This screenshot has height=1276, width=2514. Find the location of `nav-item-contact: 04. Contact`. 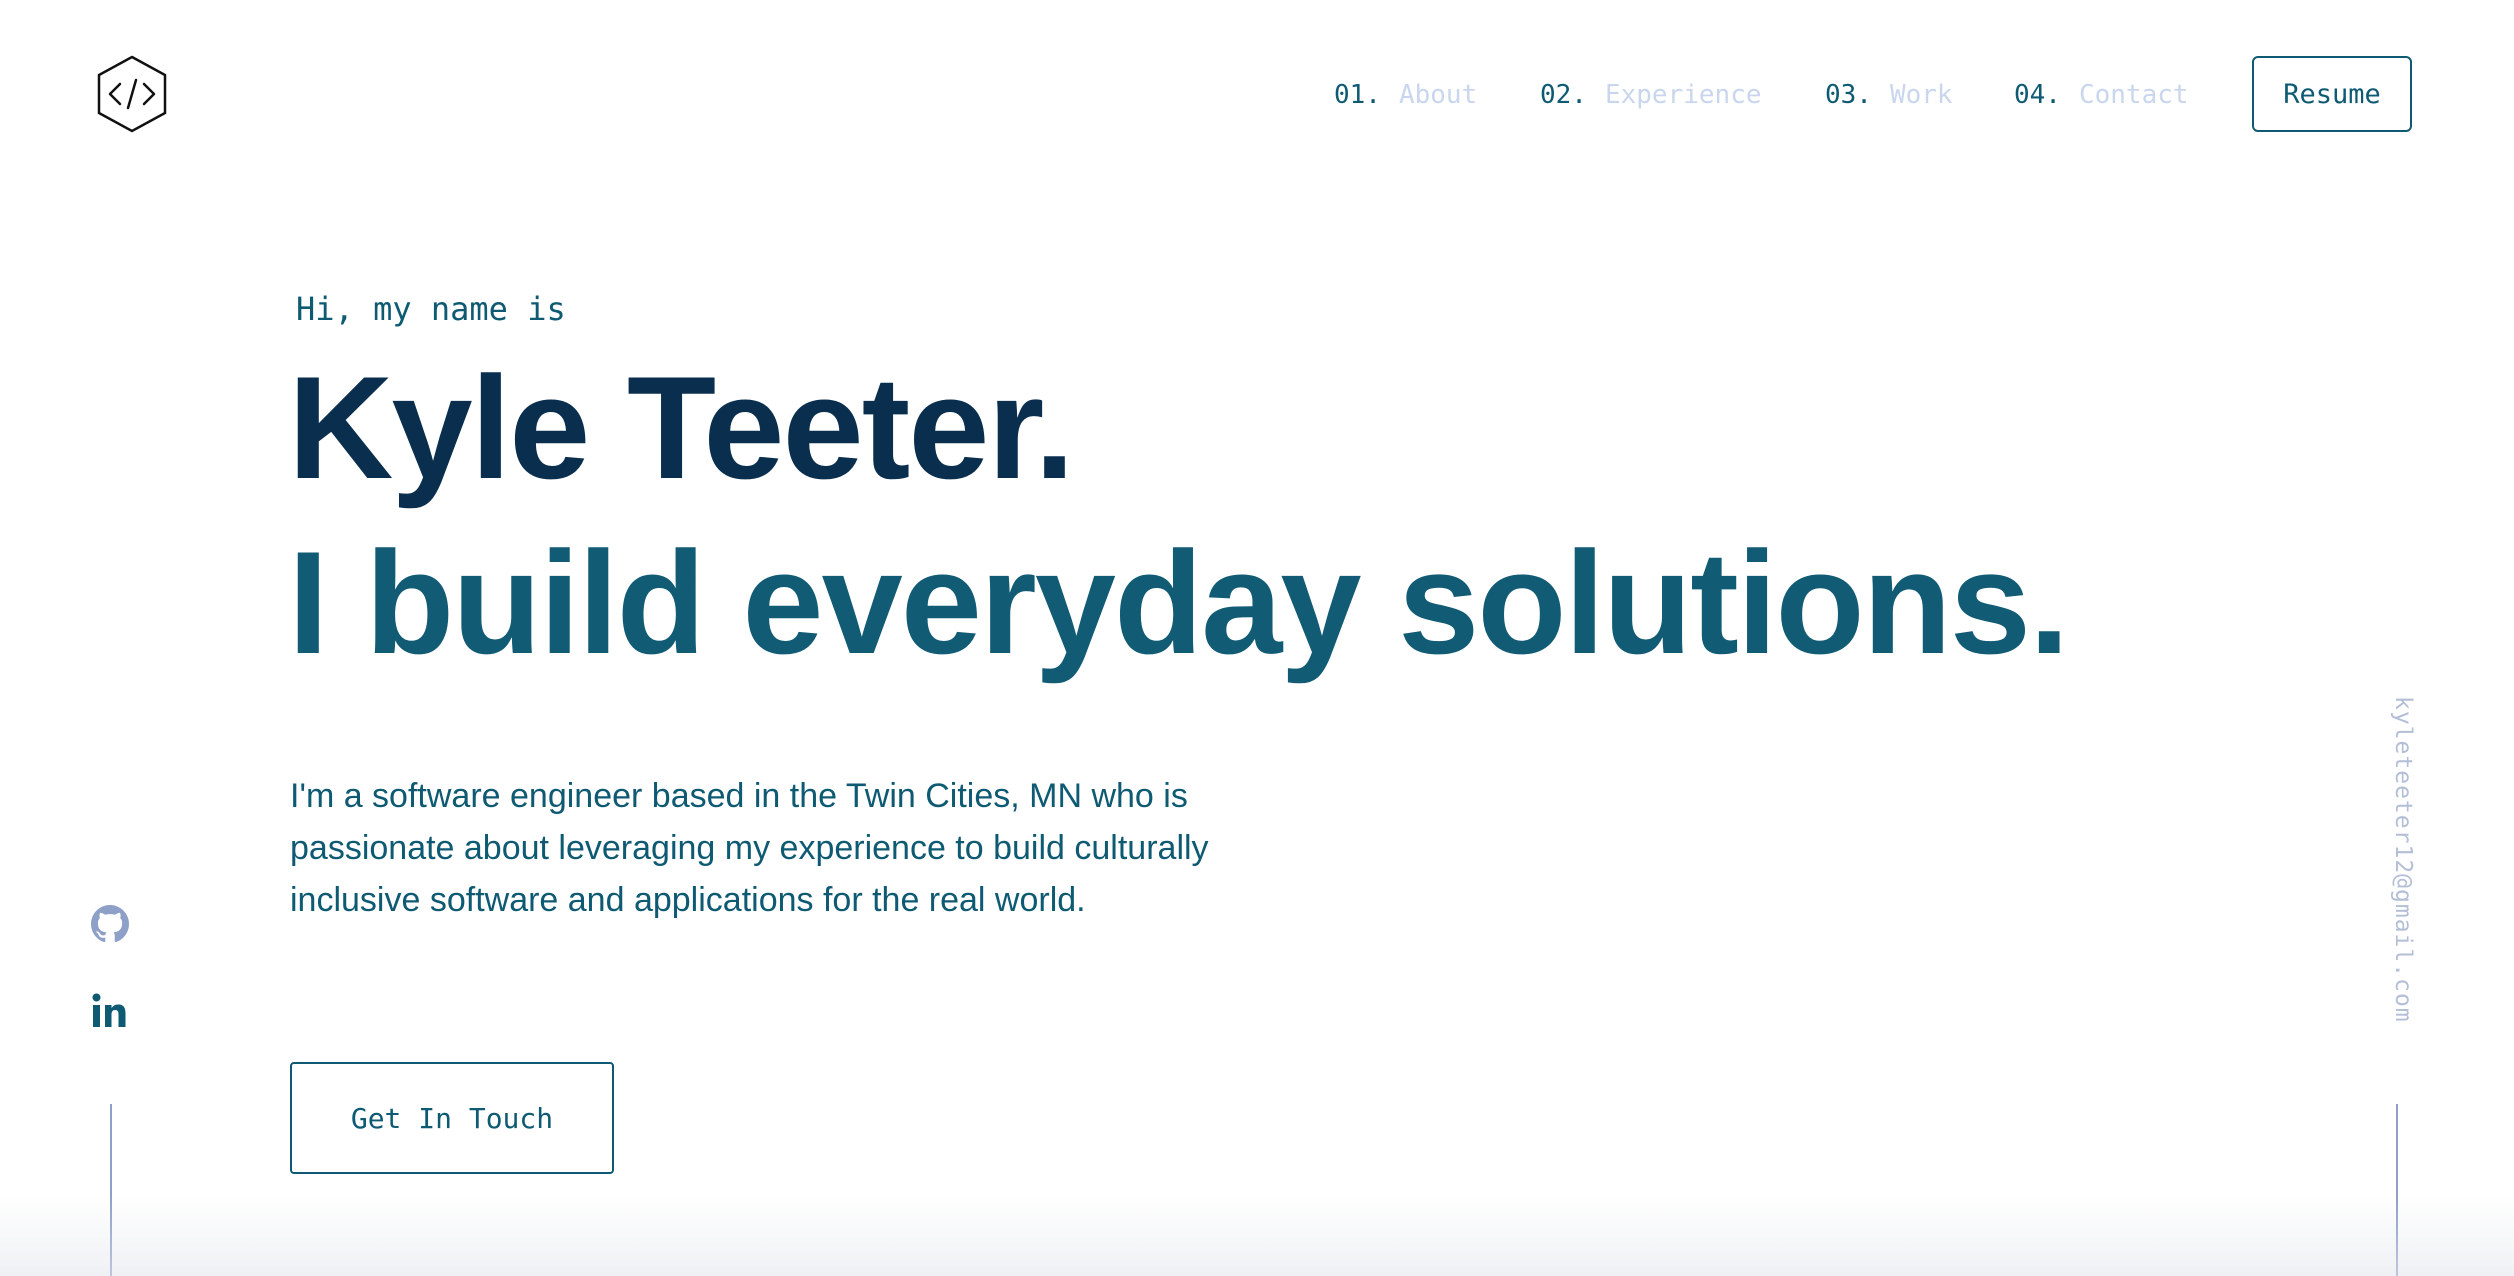

nav-item-contact: 04. Contact is located at coordinates (2101, 95).